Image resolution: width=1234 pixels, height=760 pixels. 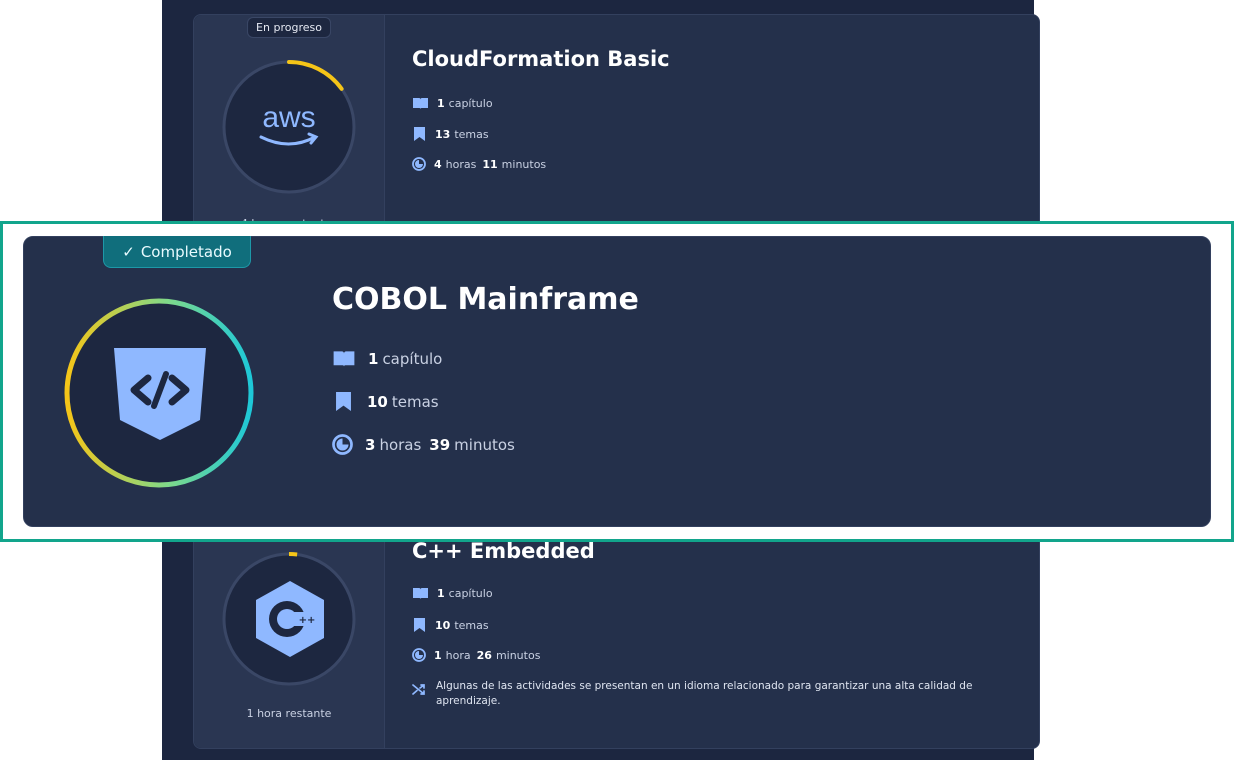 What do you see at coordinates (160, 393) in the screenshot?
I see `code-shield-icon` at bounding box center [160, 393].